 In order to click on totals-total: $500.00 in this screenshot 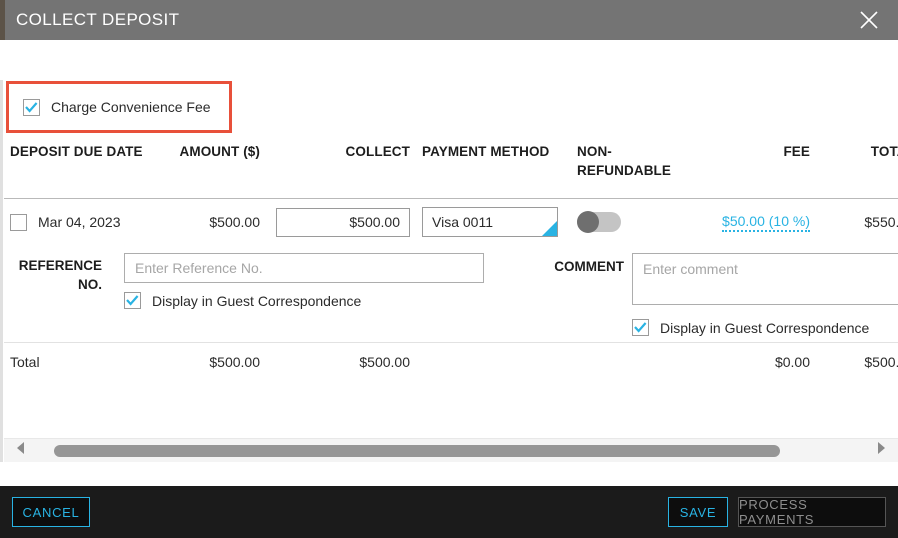, I will do `click(881, 362)`.